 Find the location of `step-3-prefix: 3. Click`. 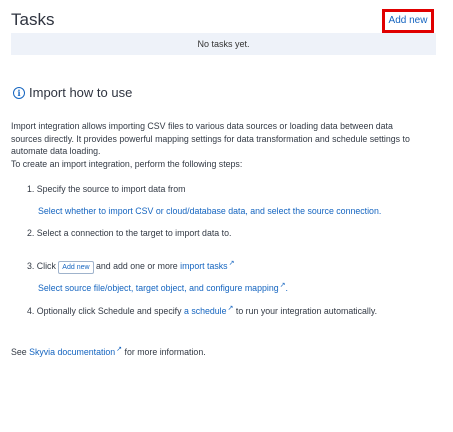

step-3-prefix: 3. Click is located at coordinates (41, 265).